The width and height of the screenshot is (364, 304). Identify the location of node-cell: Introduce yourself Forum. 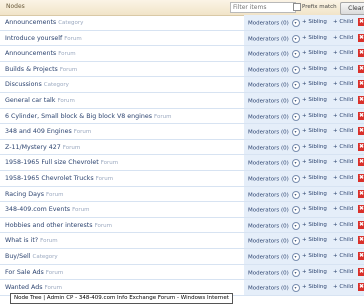
(122, 38).